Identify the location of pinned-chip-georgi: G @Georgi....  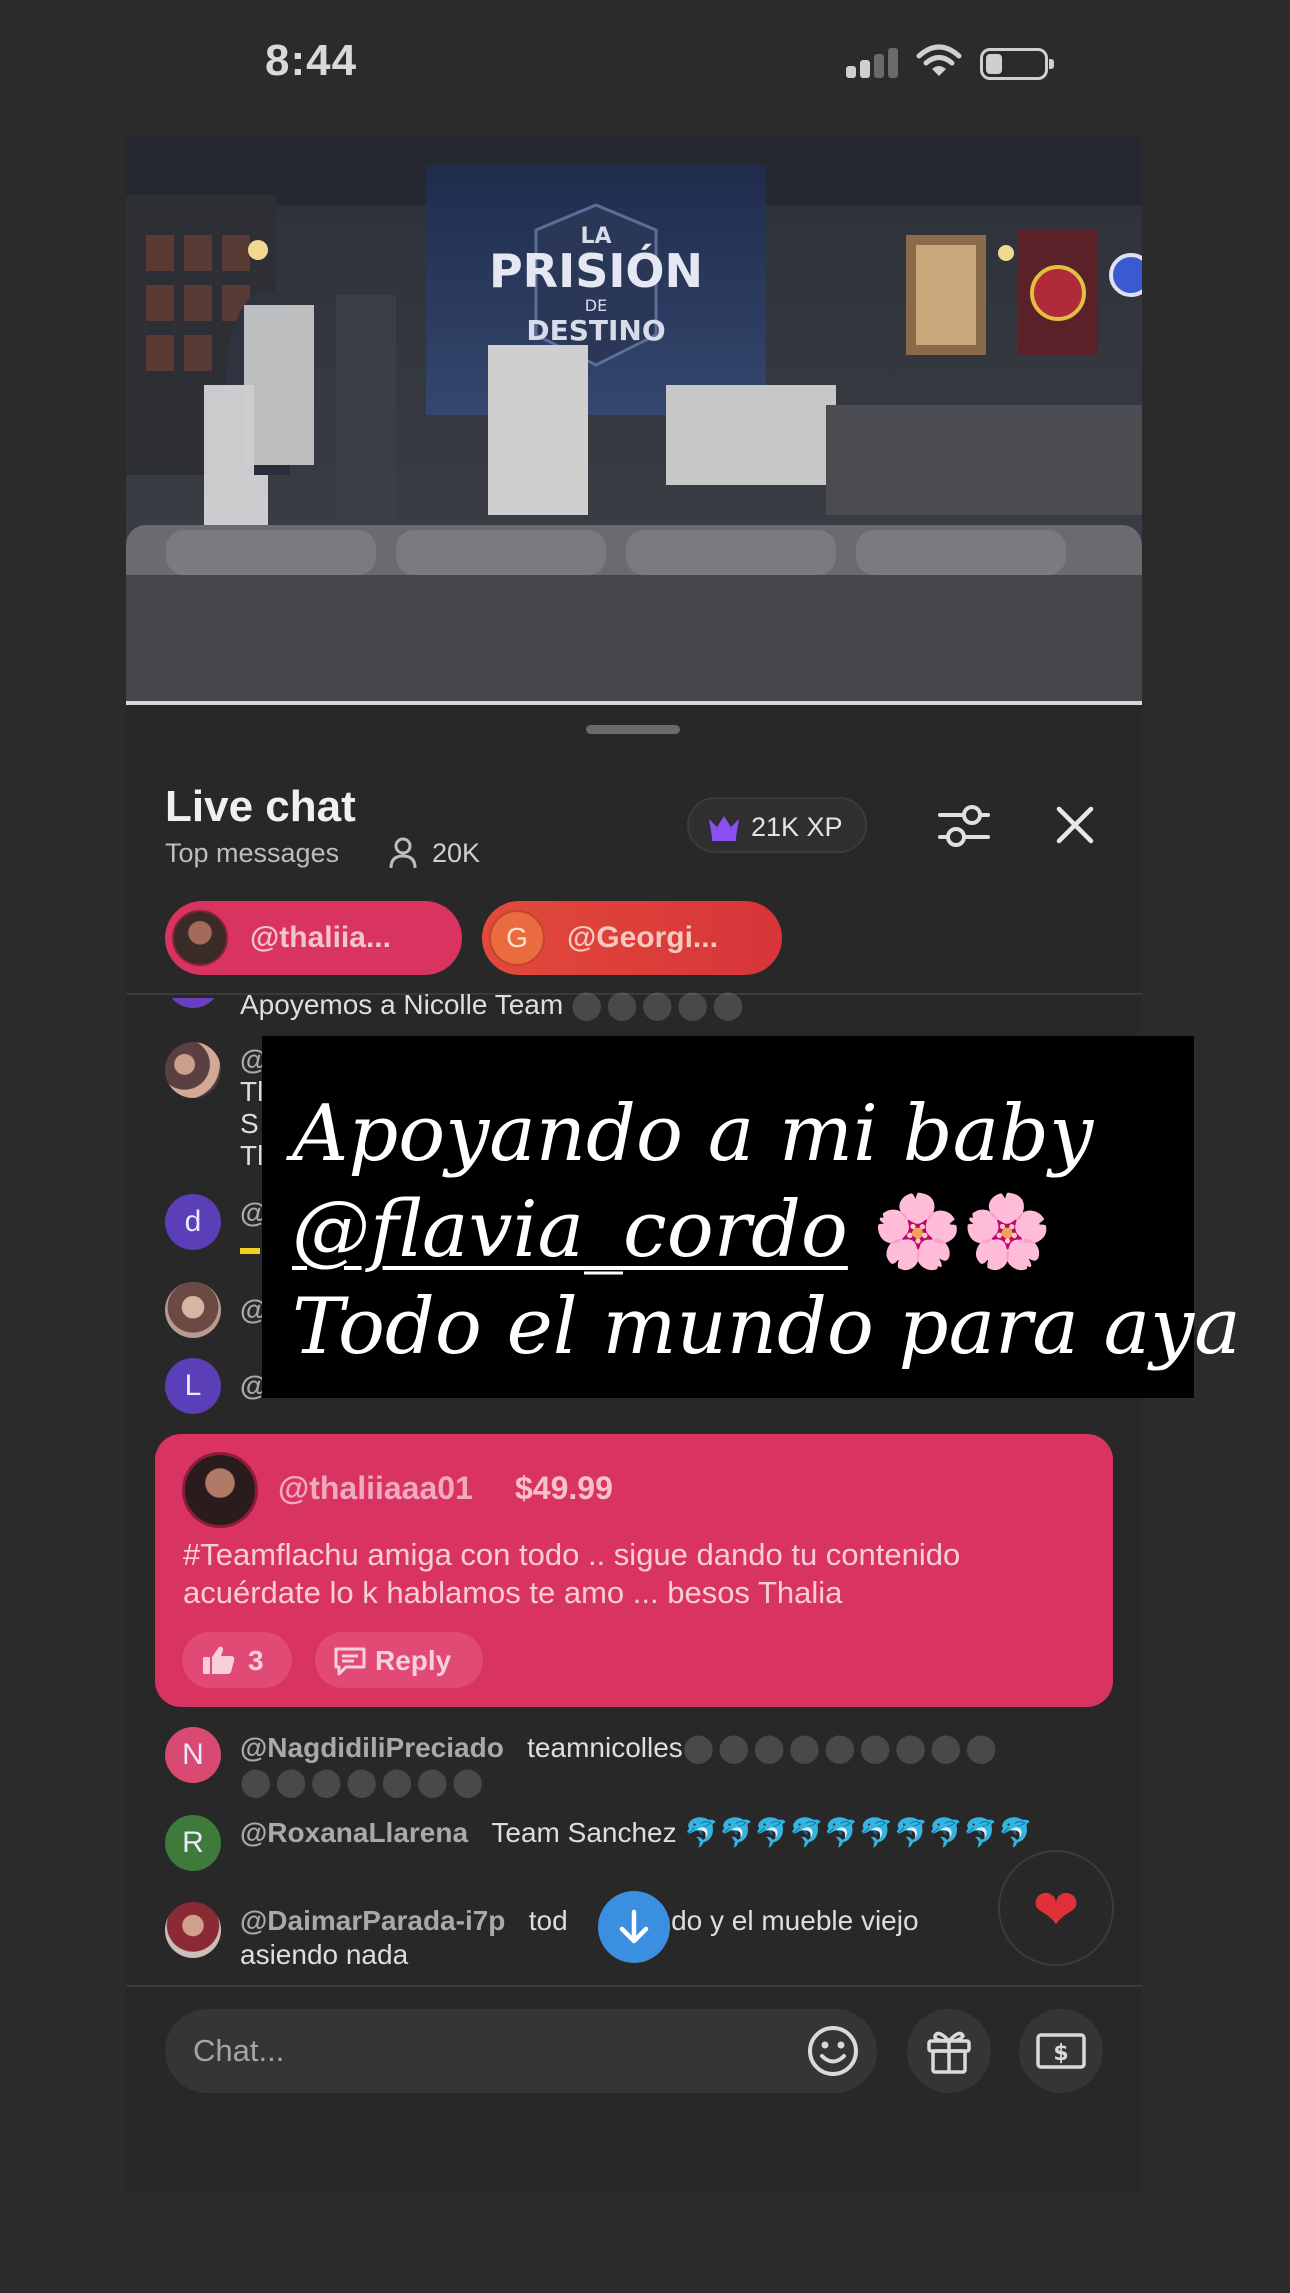
(632, 938).